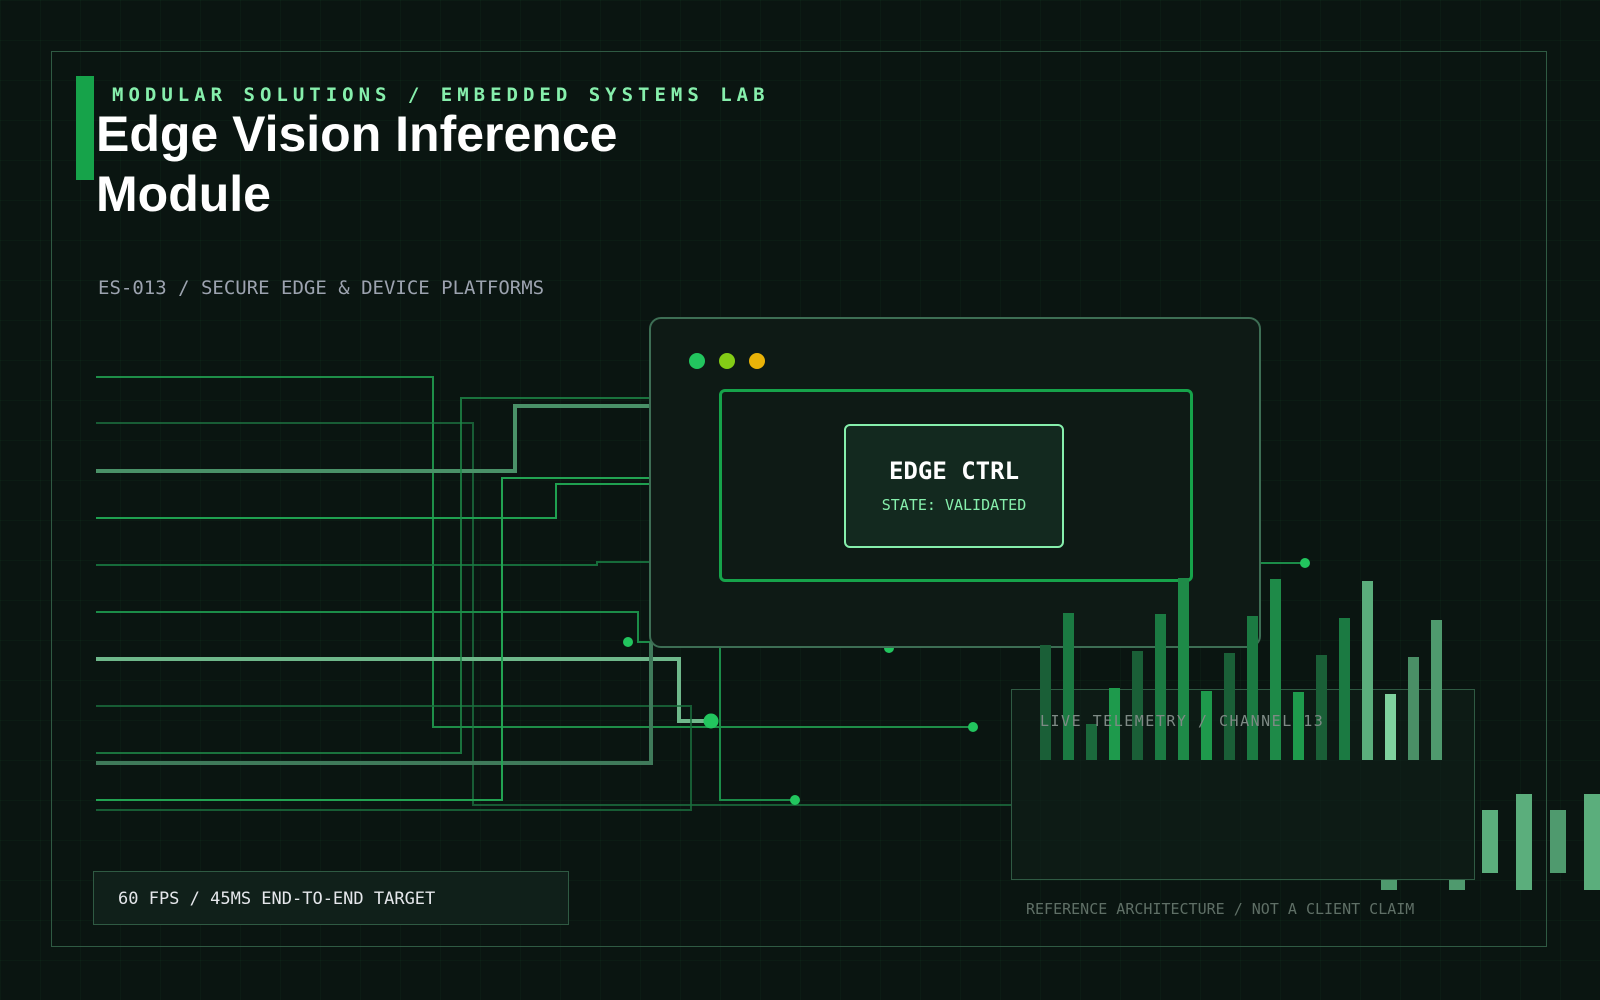  Describe the element at coordinates (711, 721) in the screenshot. I see `junction-dot` at that location.